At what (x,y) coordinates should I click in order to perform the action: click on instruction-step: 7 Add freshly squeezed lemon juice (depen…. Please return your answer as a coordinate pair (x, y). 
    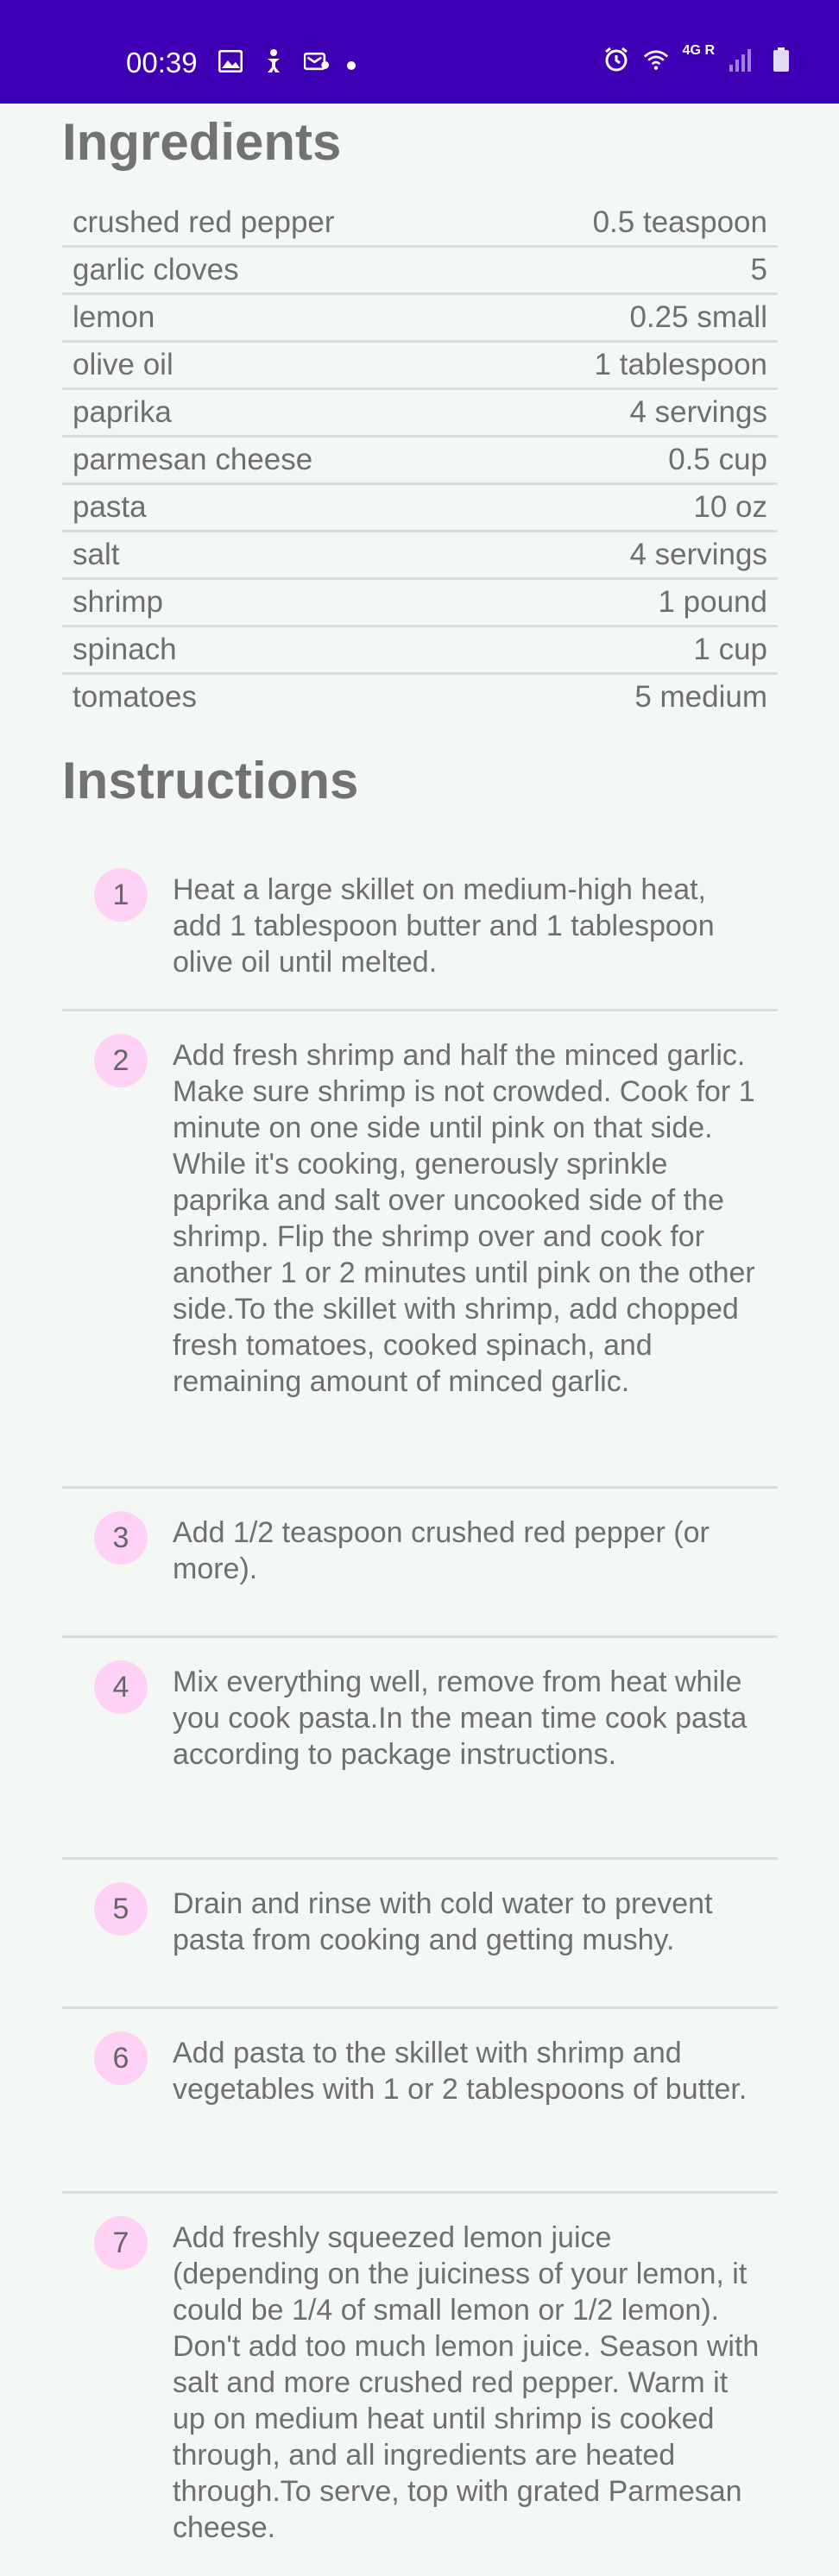
    Looking at the image, I should click on (420, 2370).